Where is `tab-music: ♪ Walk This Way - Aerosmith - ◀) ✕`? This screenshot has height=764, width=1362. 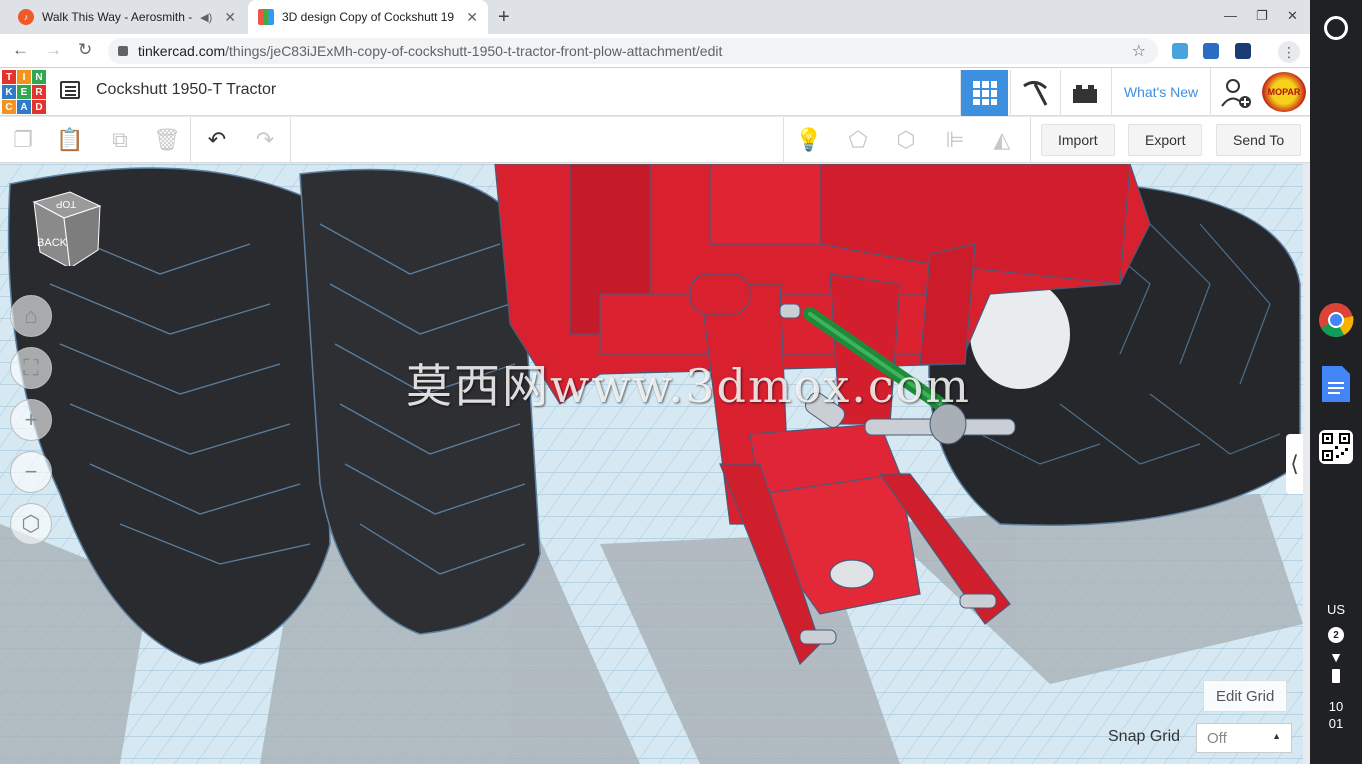
tab-music: ♪ Walk This Way - Aerosmith - ◀) ✕ is located at coordinates (127, 17).